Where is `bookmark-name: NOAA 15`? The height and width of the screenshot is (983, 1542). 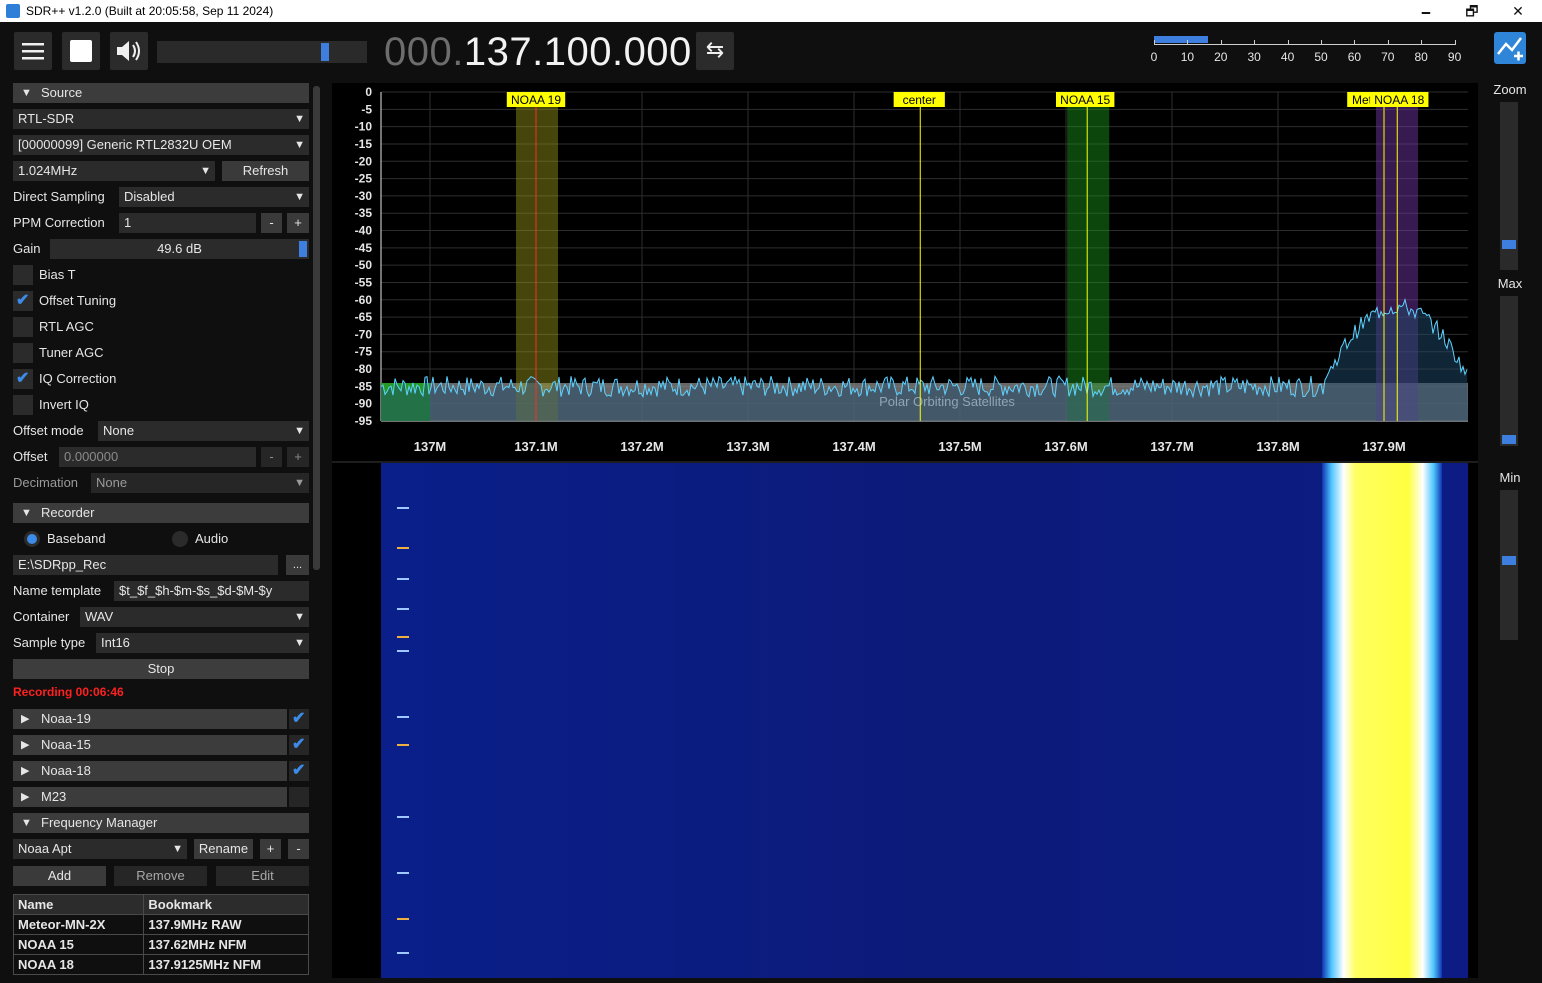 bookmark-name: NOAA 15 is located at coordinates (78, 944).